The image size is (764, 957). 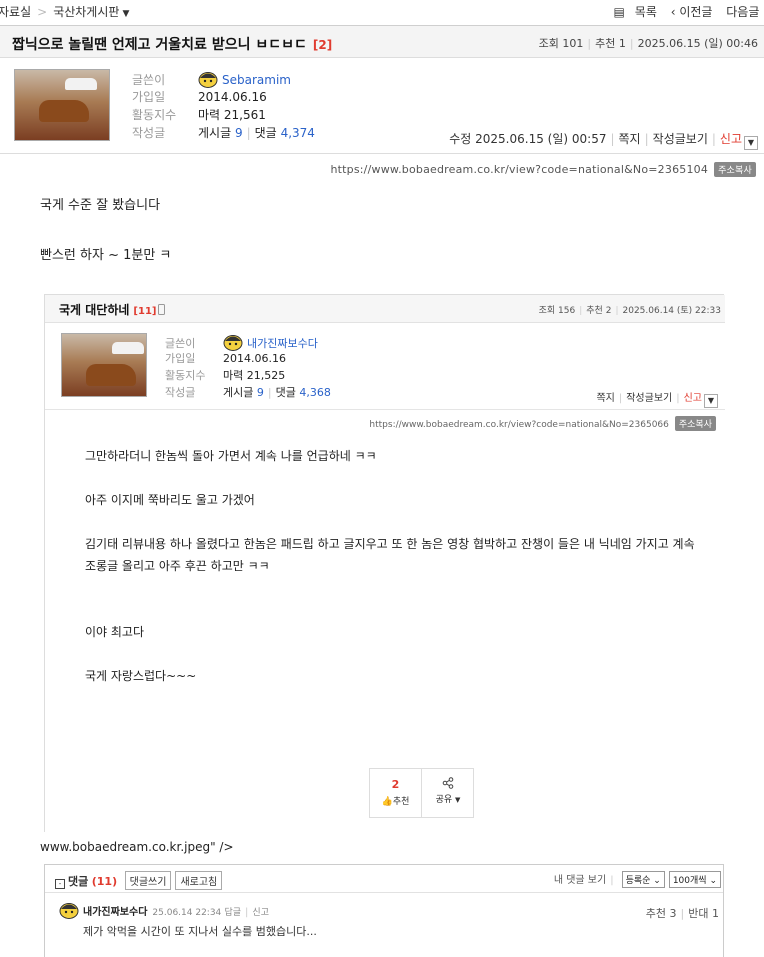 What do you see at coordinates (115, 632) in the screenshot?
I see `body-line: 이야 최고다` at bounding box center [115, 632].